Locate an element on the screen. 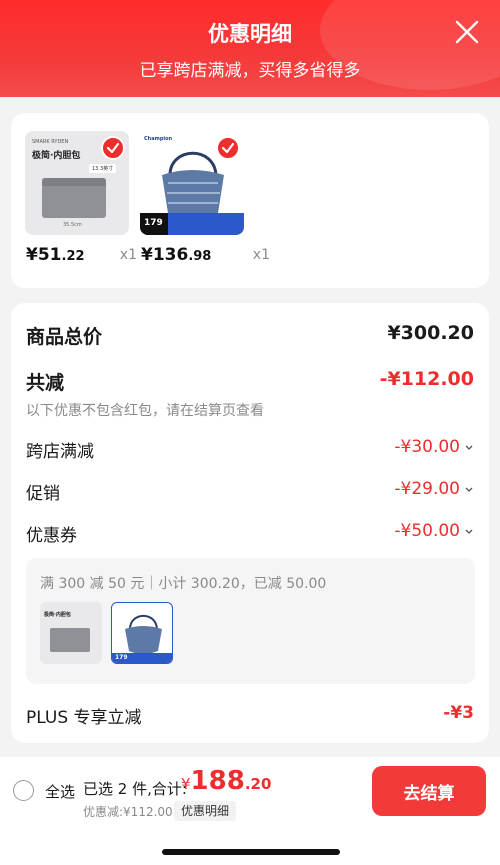  price-row: ¥136.98 x1 is located at coordinates (205, 257).